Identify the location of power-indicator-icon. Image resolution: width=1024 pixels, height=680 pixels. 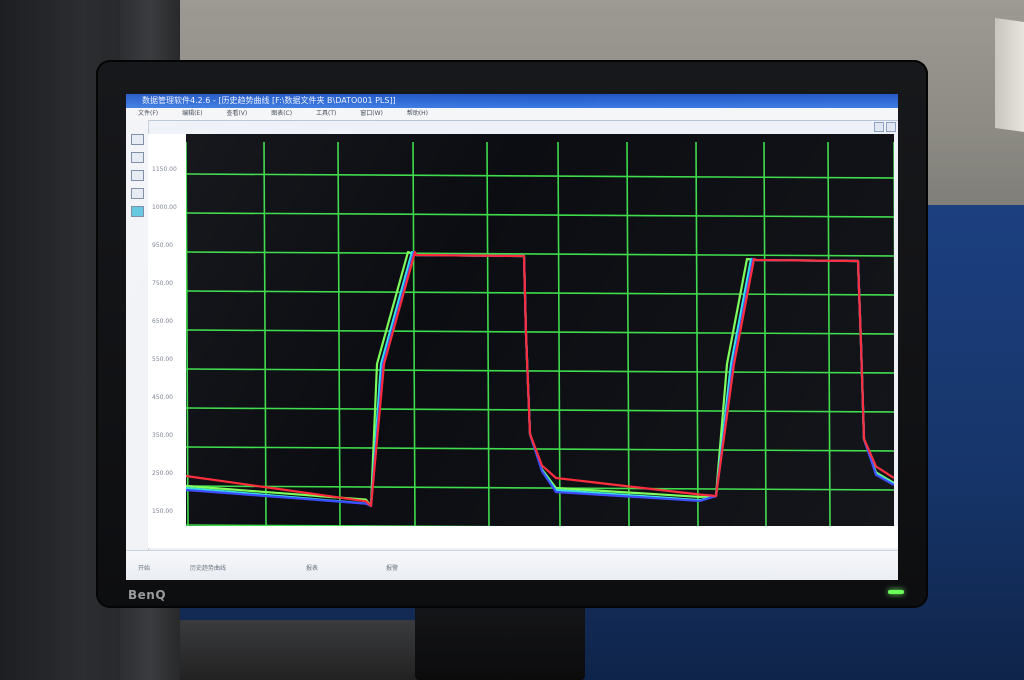
(896, 592).